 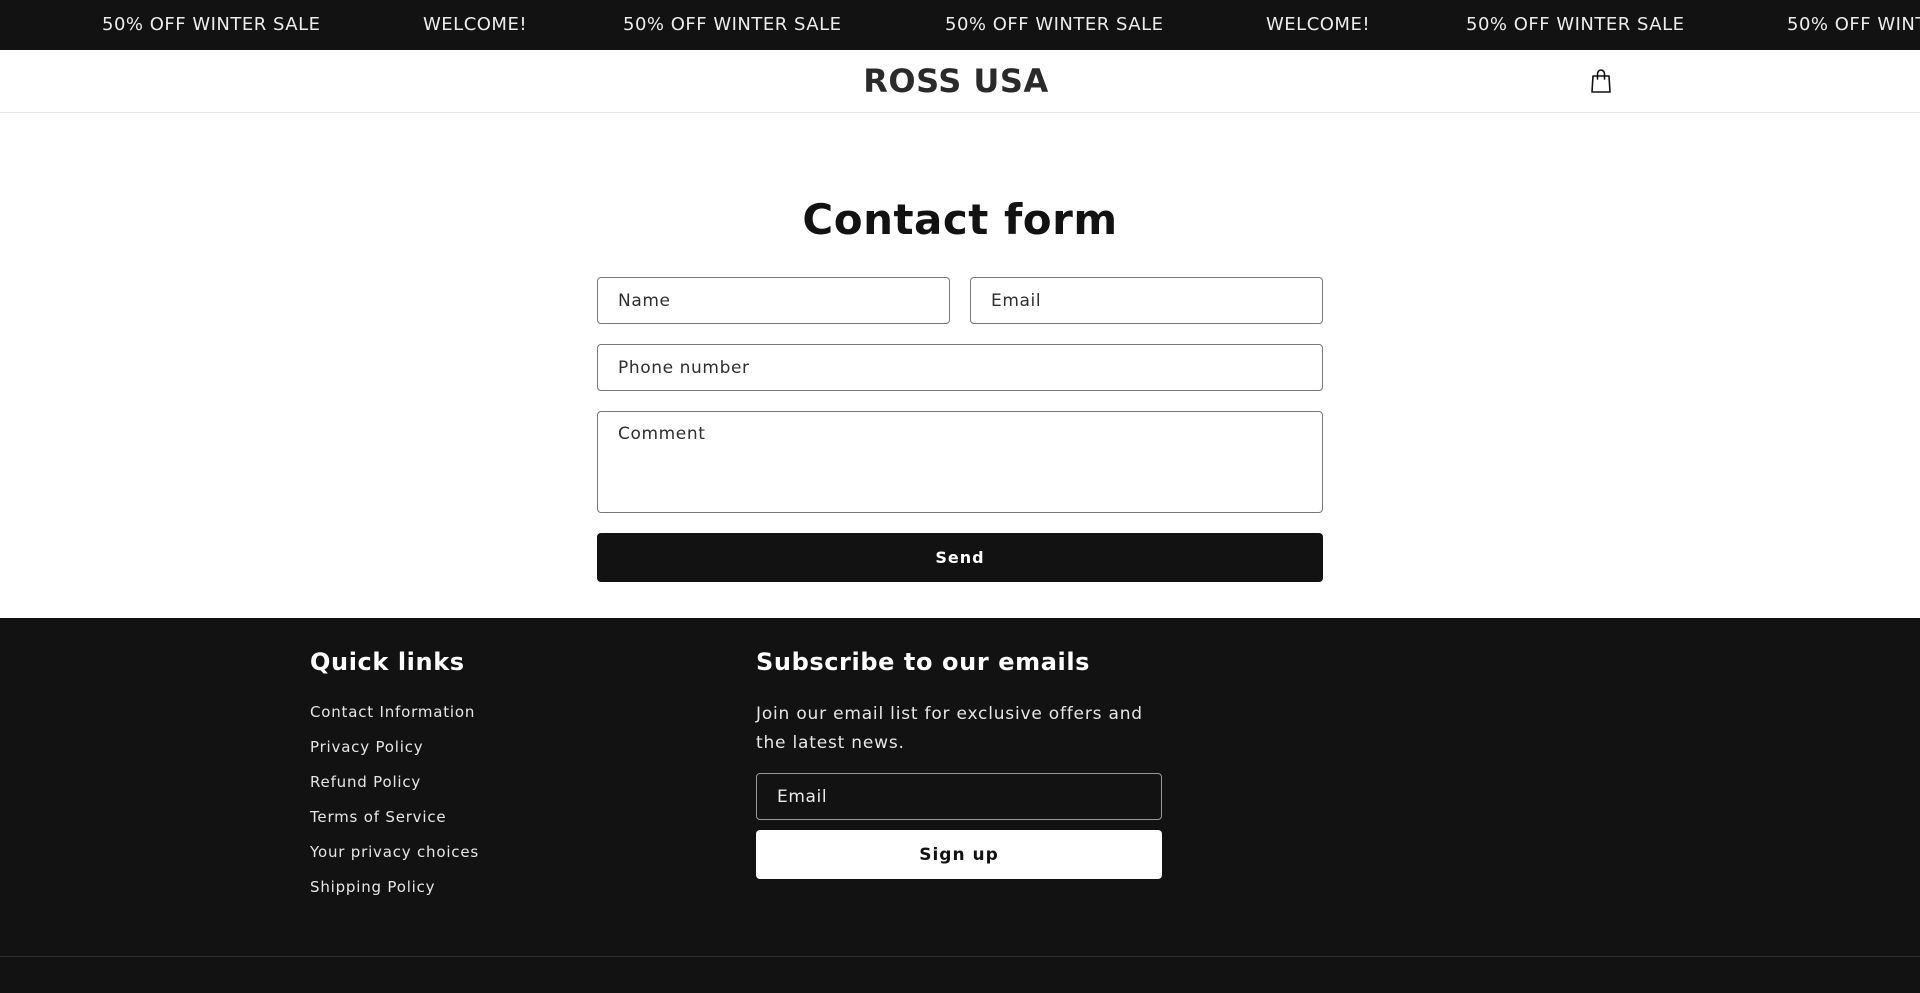 I want to click on footer-link-terms-of-service: Terms of Service, so click(x=394, y=825).